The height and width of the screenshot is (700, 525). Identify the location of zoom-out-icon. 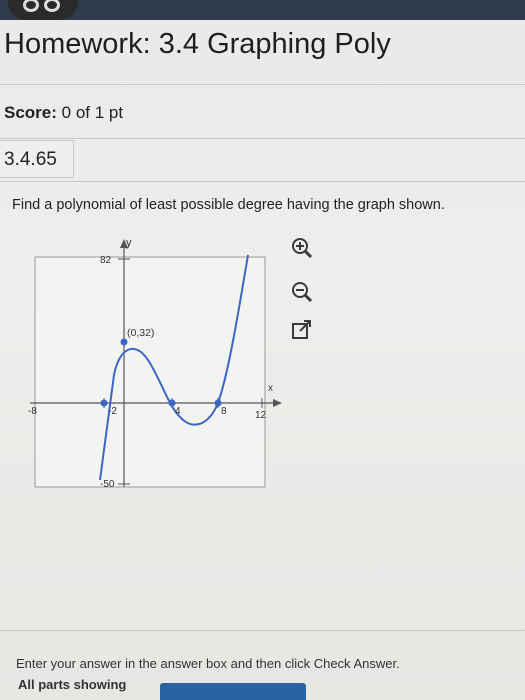
(302, 292).